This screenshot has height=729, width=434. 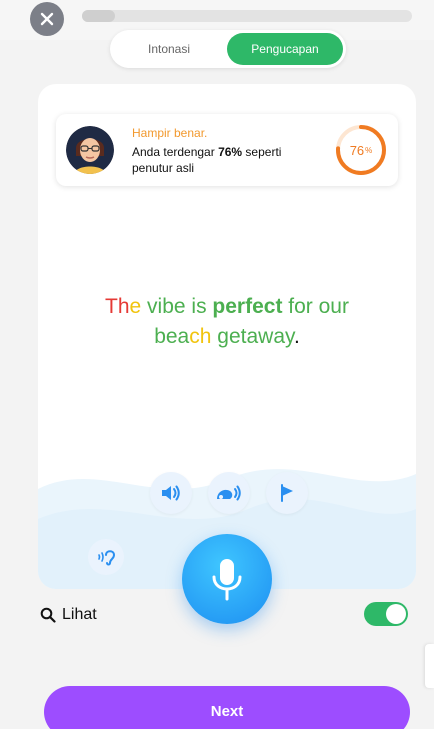 What do you see at coordinates (117, 306) in the screenshot?
I see `sentence-line1-segment-0: Th` at bounding box center [117, 306].